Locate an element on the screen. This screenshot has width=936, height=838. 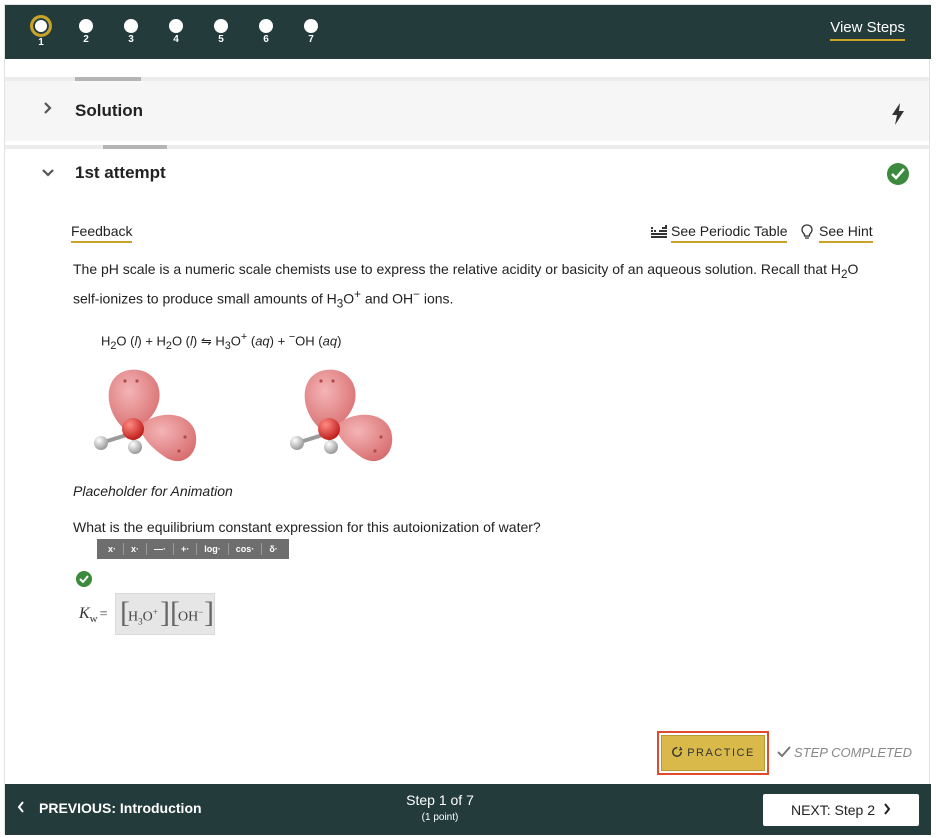
step-number: 1 is located at coordinates (41, 42).